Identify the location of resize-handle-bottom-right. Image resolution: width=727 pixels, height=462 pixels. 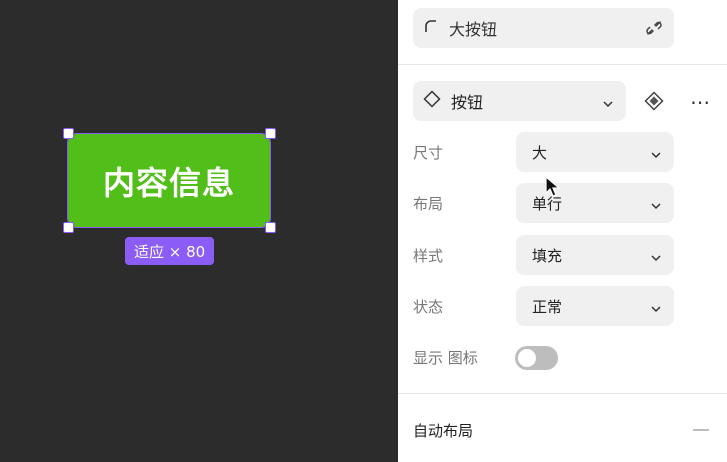
(270, 227).